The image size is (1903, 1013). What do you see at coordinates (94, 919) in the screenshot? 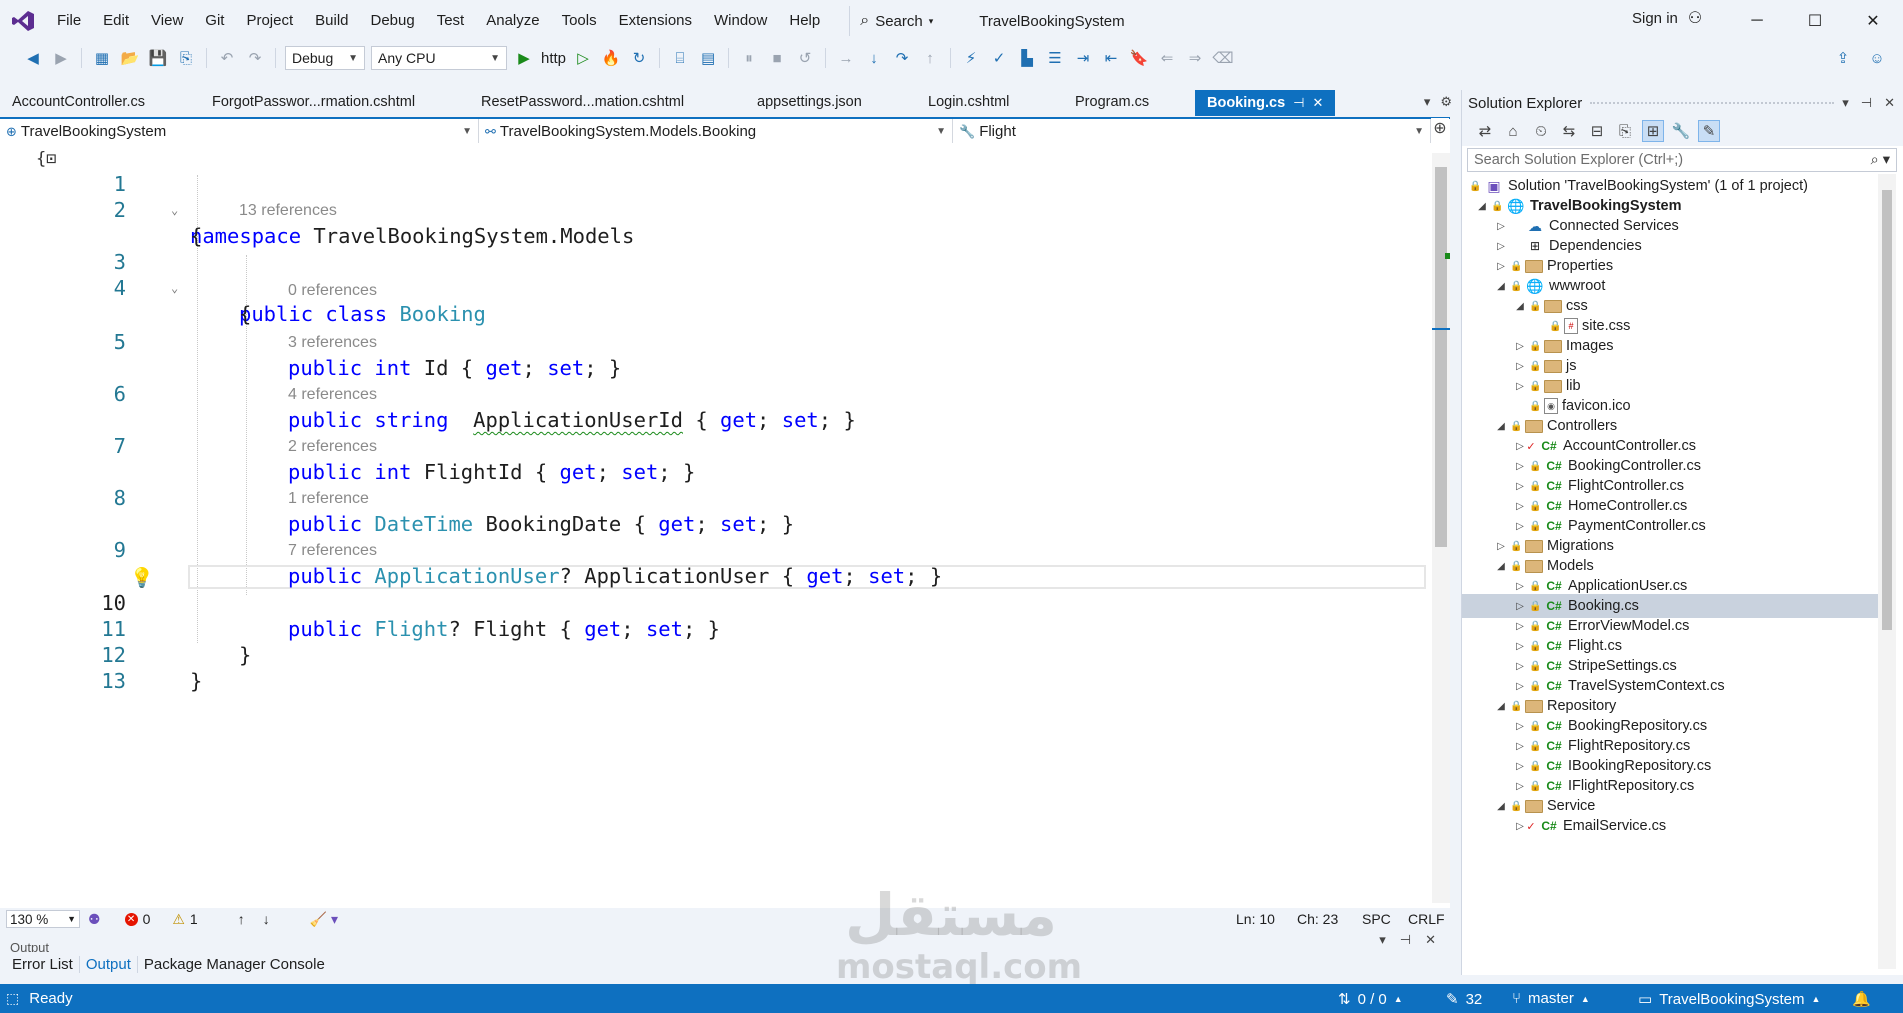
I see `copilot-icon: ⚉` at bounding box center [94, 919].